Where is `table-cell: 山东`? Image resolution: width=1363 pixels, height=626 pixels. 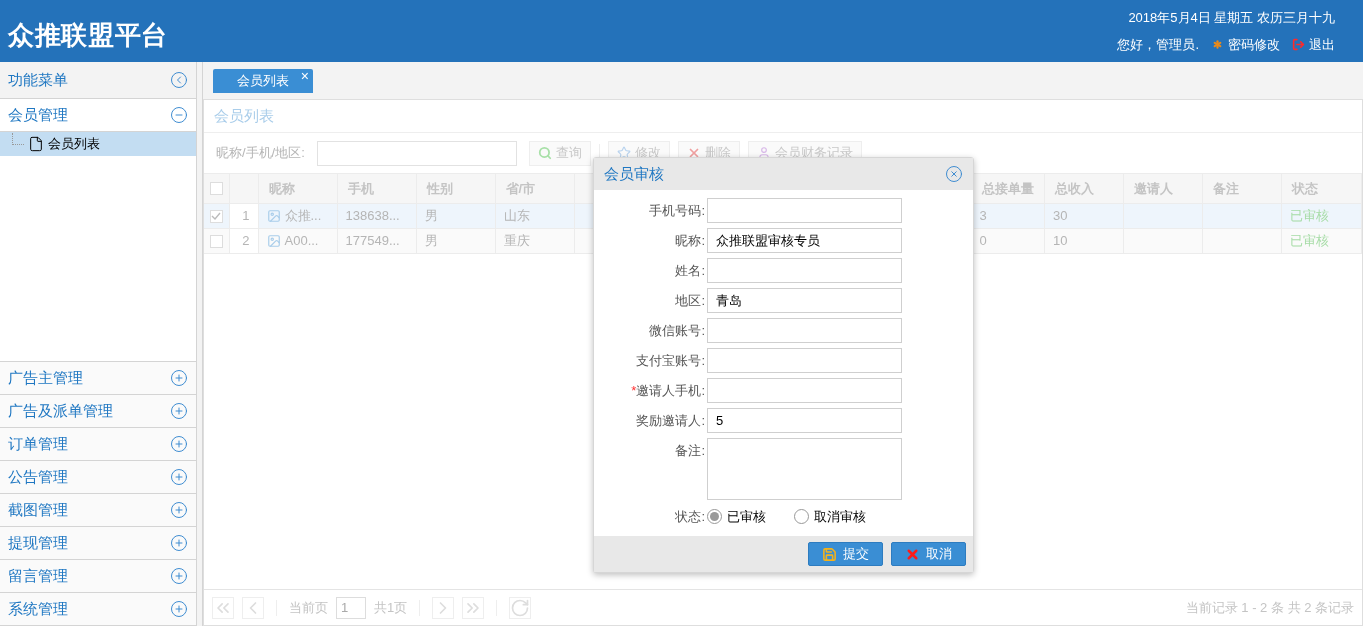 table-cell: 山东 is located at coordinates (534, 216).